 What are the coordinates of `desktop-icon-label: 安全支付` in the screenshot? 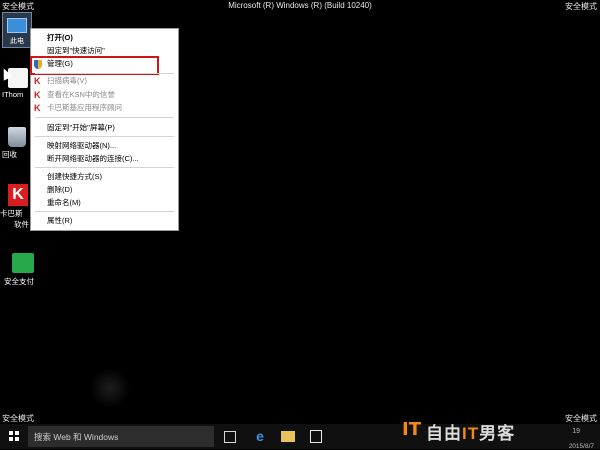 It's located at (19, 281).